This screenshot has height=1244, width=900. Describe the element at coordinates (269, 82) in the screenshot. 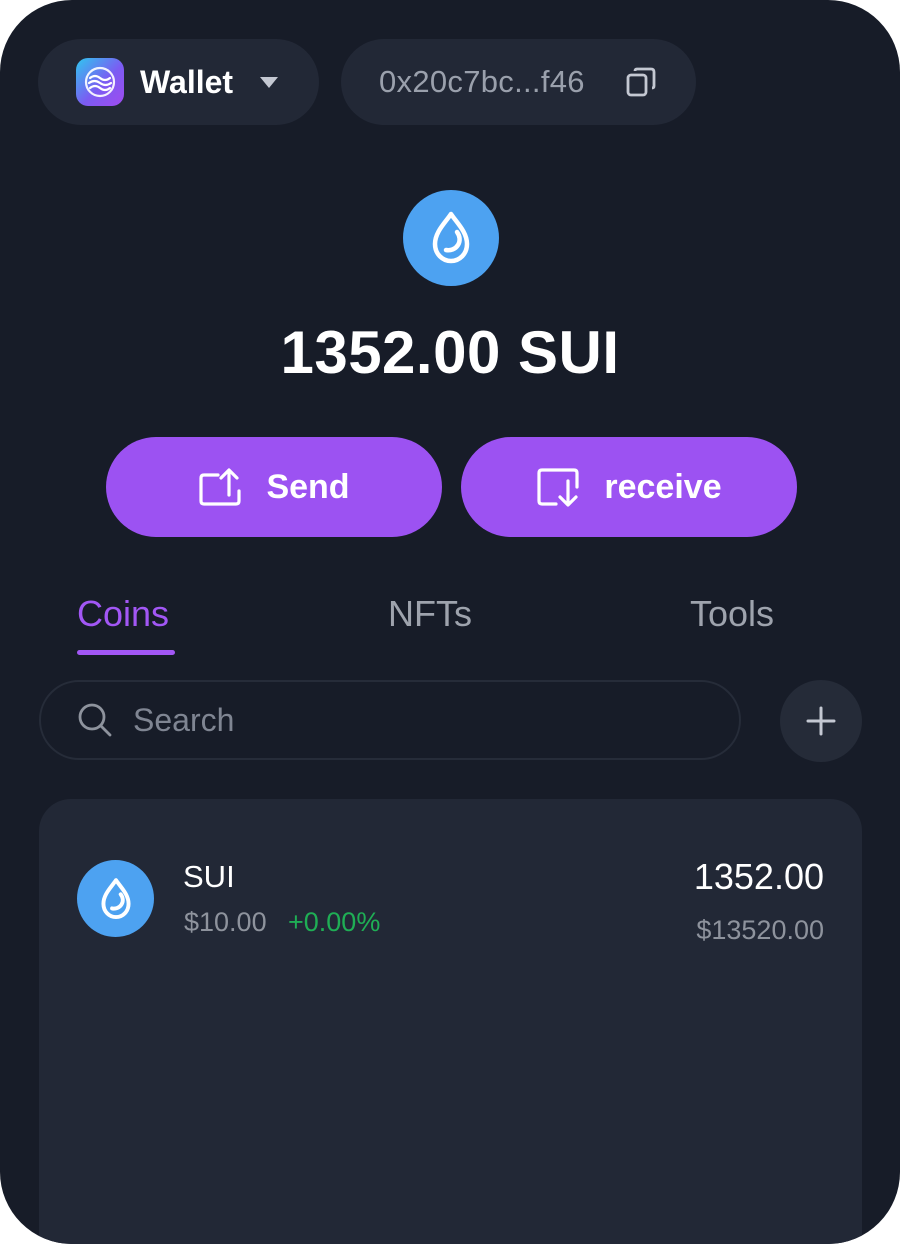

I see `chevron-down-icon` at that location.